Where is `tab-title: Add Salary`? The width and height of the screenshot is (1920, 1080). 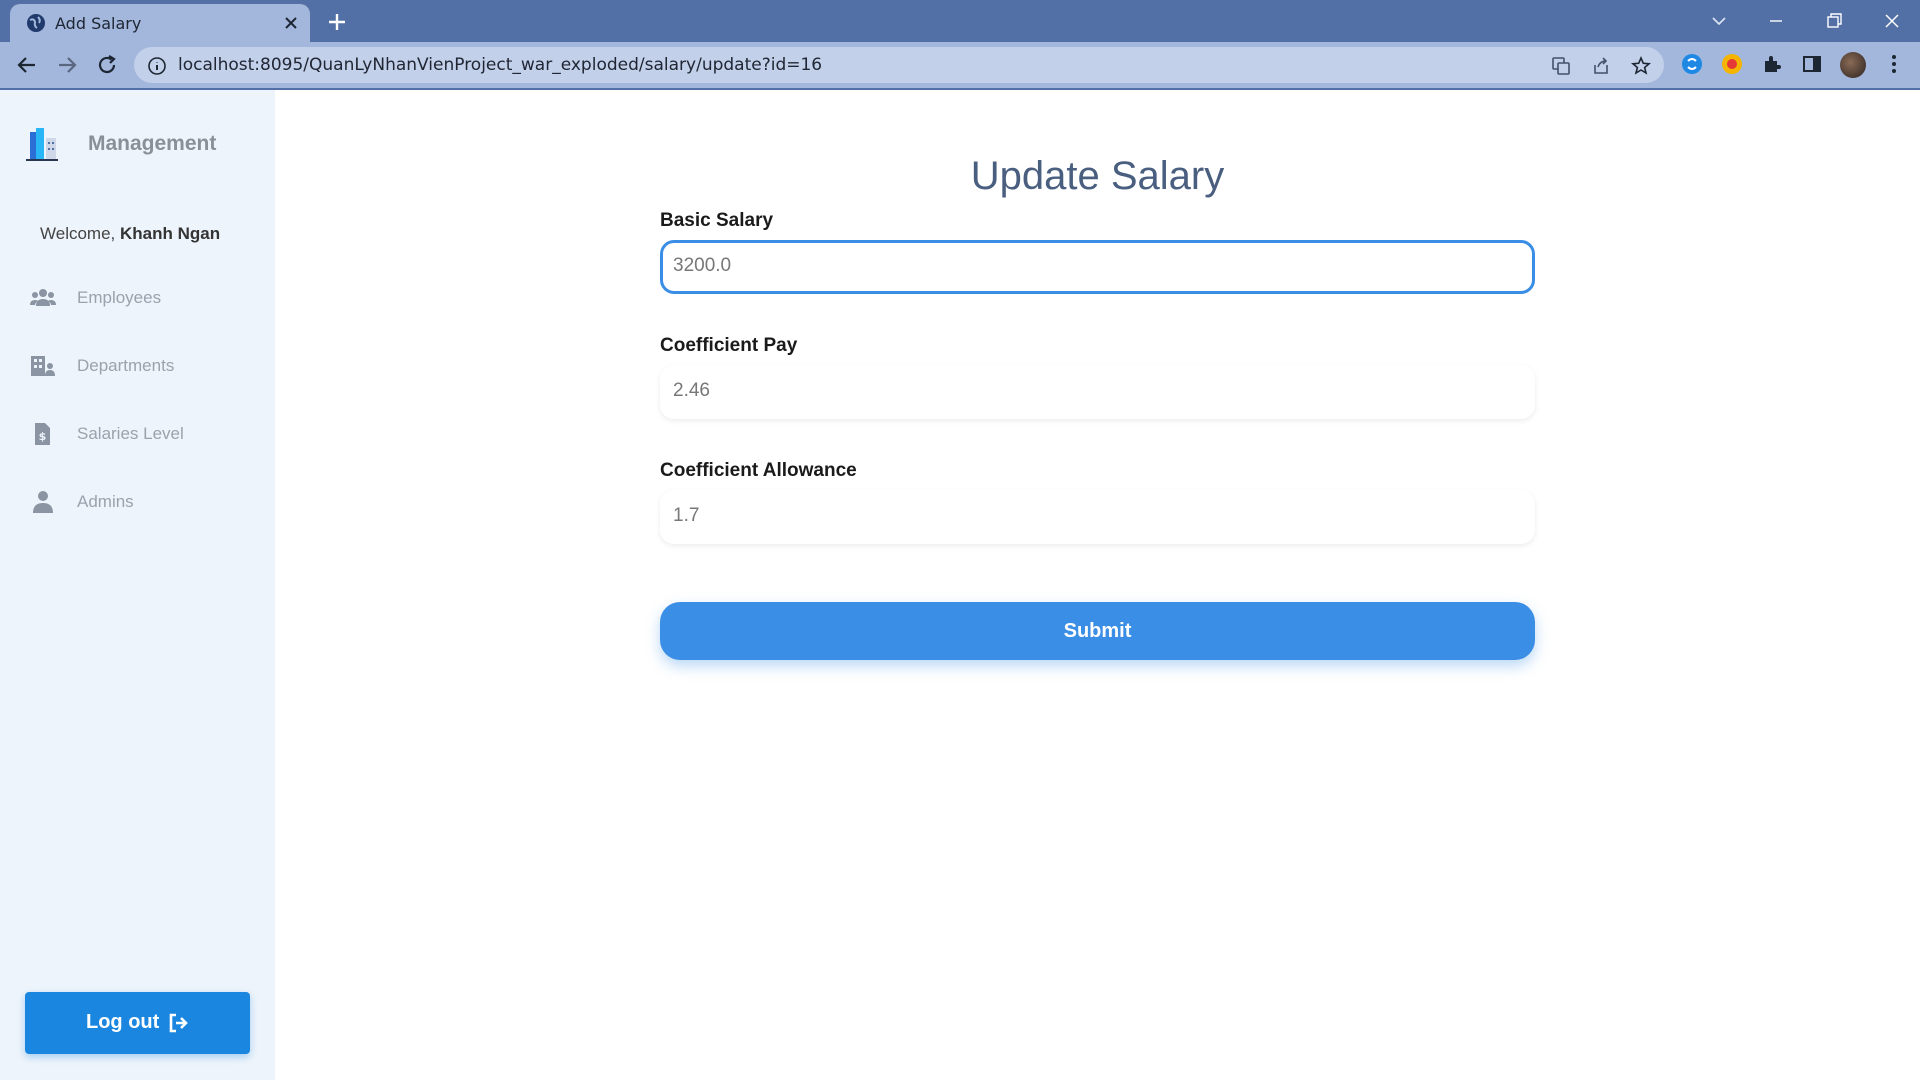
tab-title: Add Salary is located at coordinates (98, 23).